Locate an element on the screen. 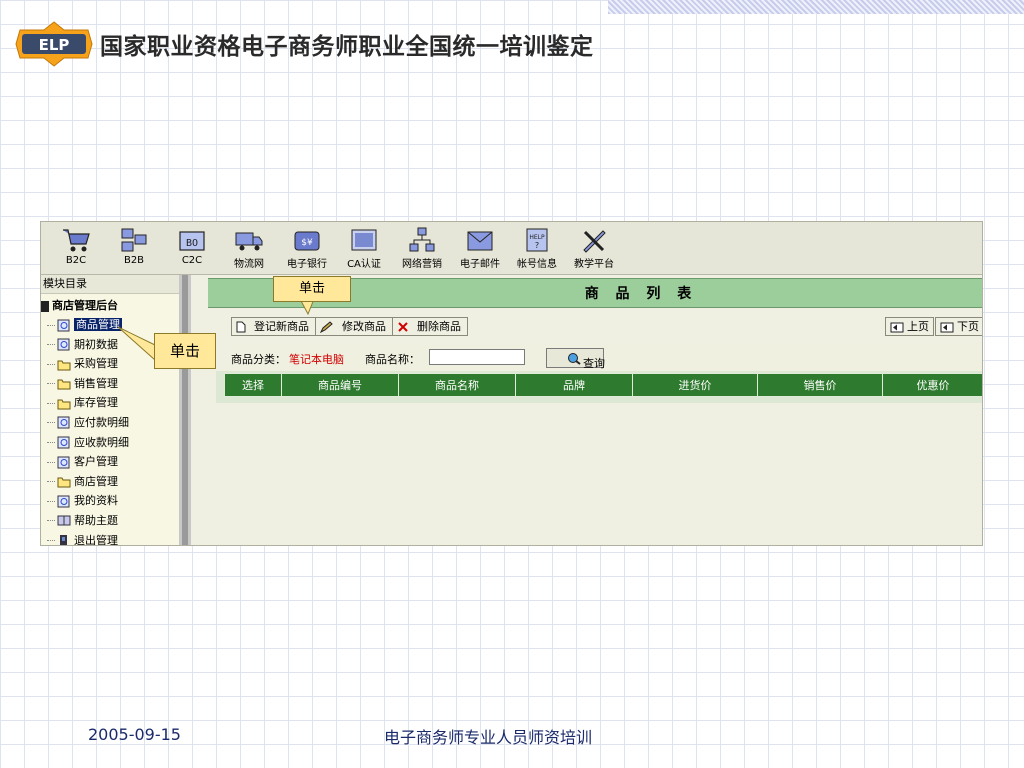 The height and width of the screenshot is (768, 1024). footer-text: 电子商务师专业人员师资培训 is located at coordinates (488, 737).